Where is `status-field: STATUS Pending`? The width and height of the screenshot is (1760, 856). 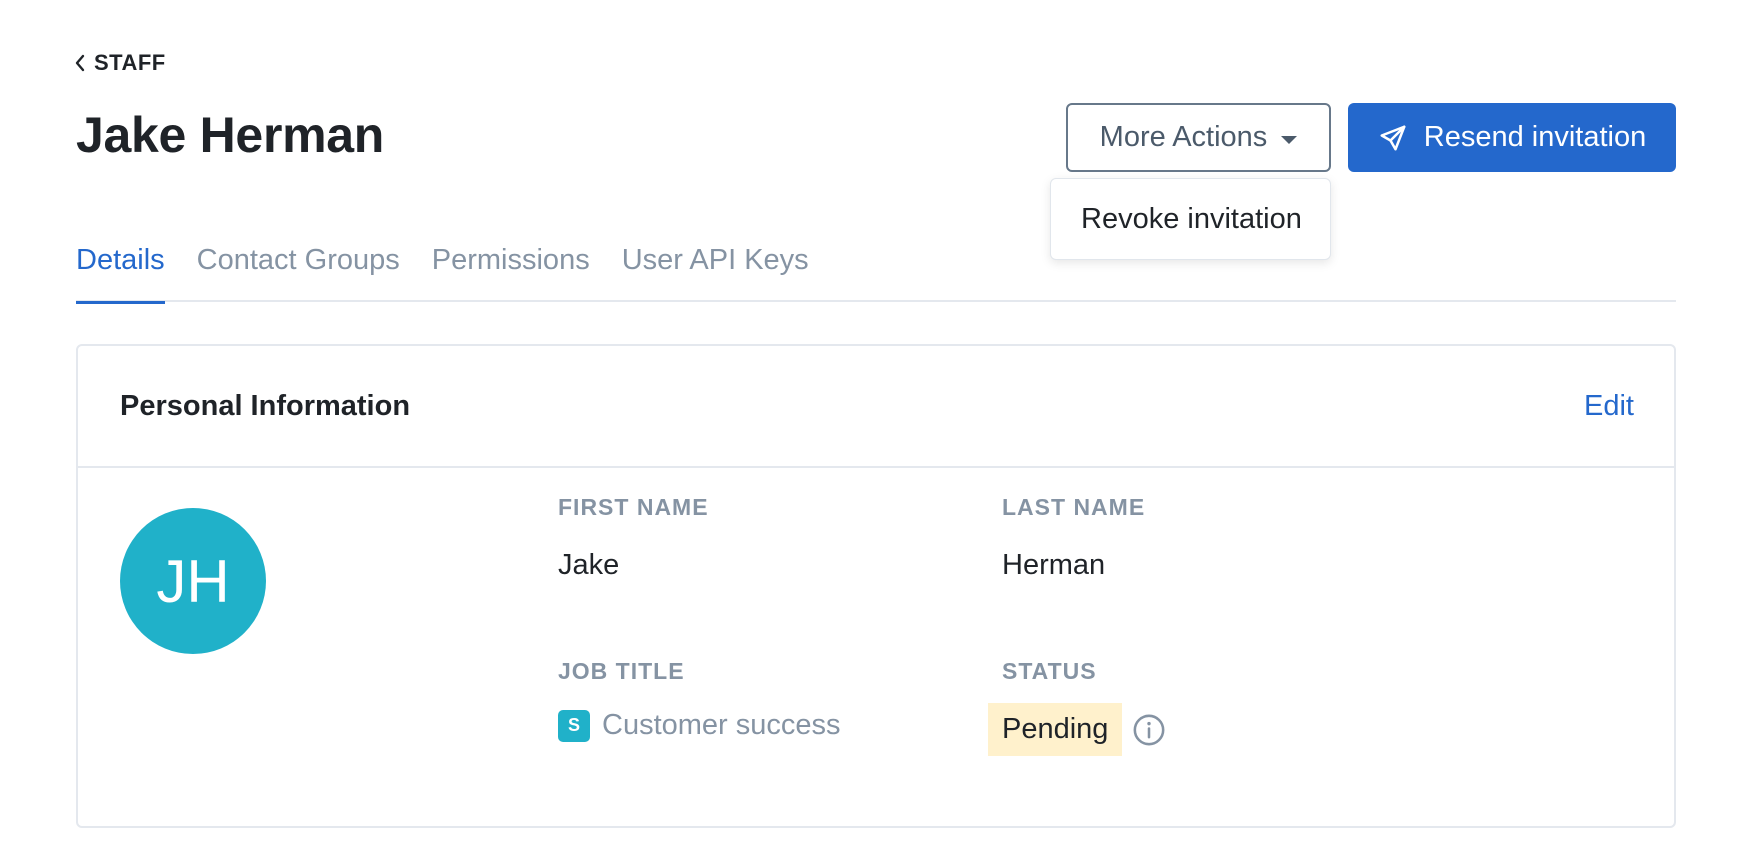
status-field: STATUS Pending is located at coordinates (1077, 707).